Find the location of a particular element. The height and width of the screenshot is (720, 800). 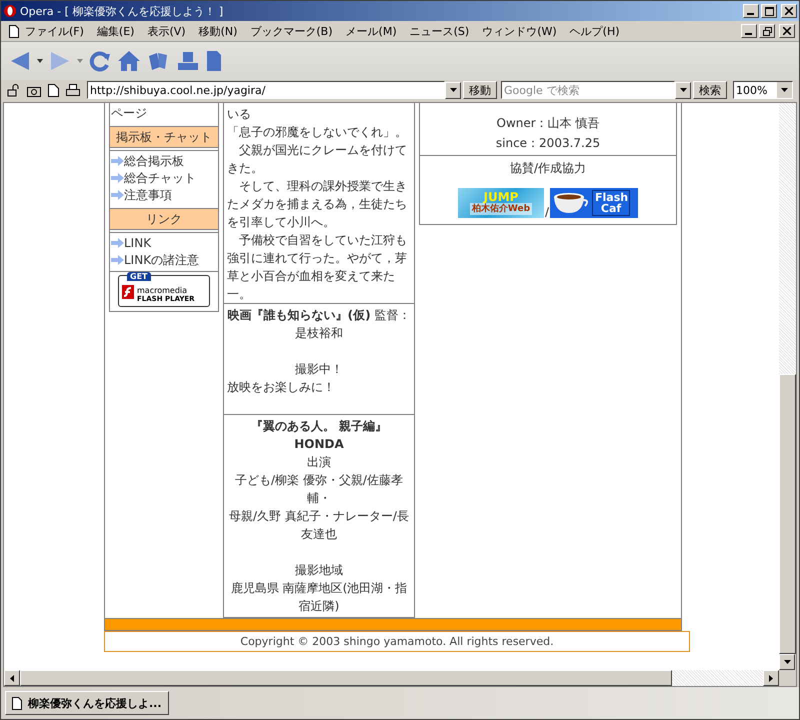

section-header: リンク is located at coordinates (164, 219).